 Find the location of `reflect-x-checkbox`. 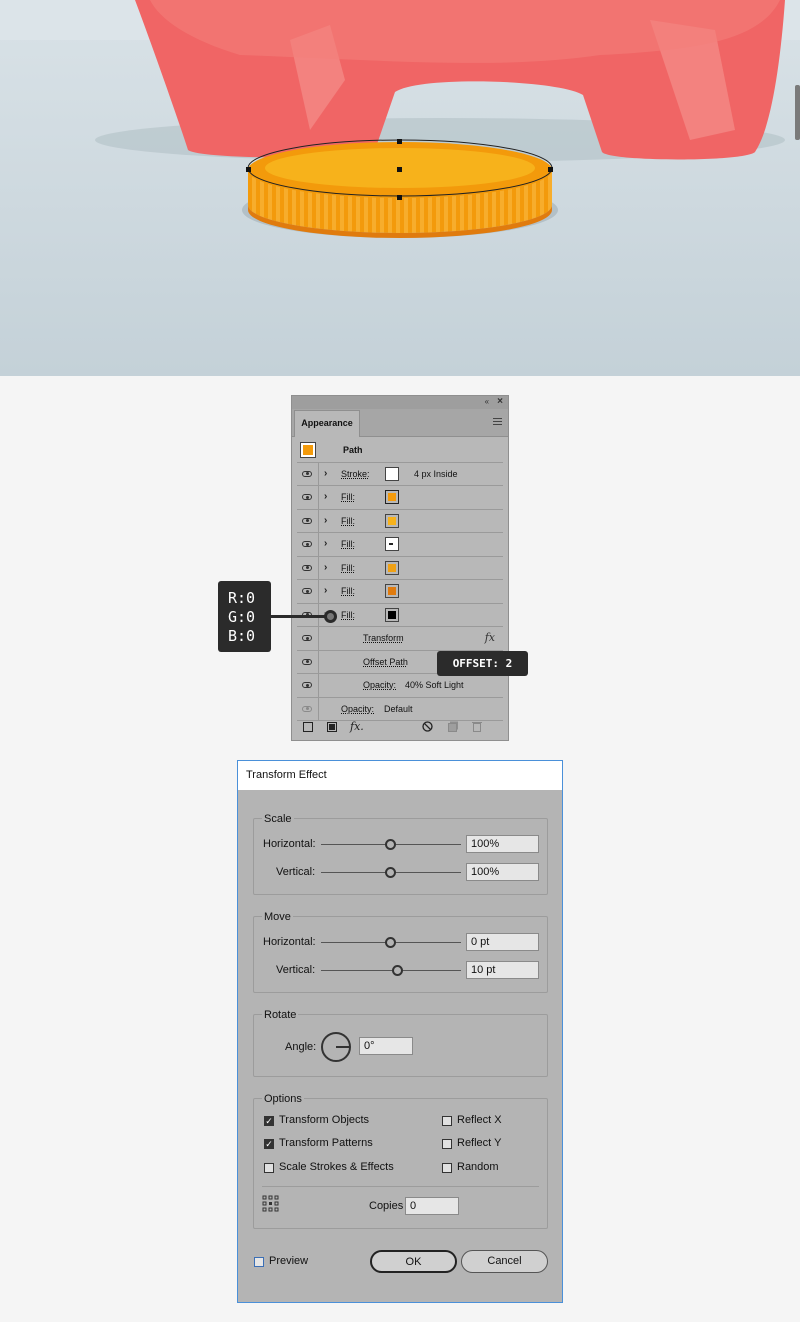

reflect-x-checkbox is located at coordinates (447, 1121).